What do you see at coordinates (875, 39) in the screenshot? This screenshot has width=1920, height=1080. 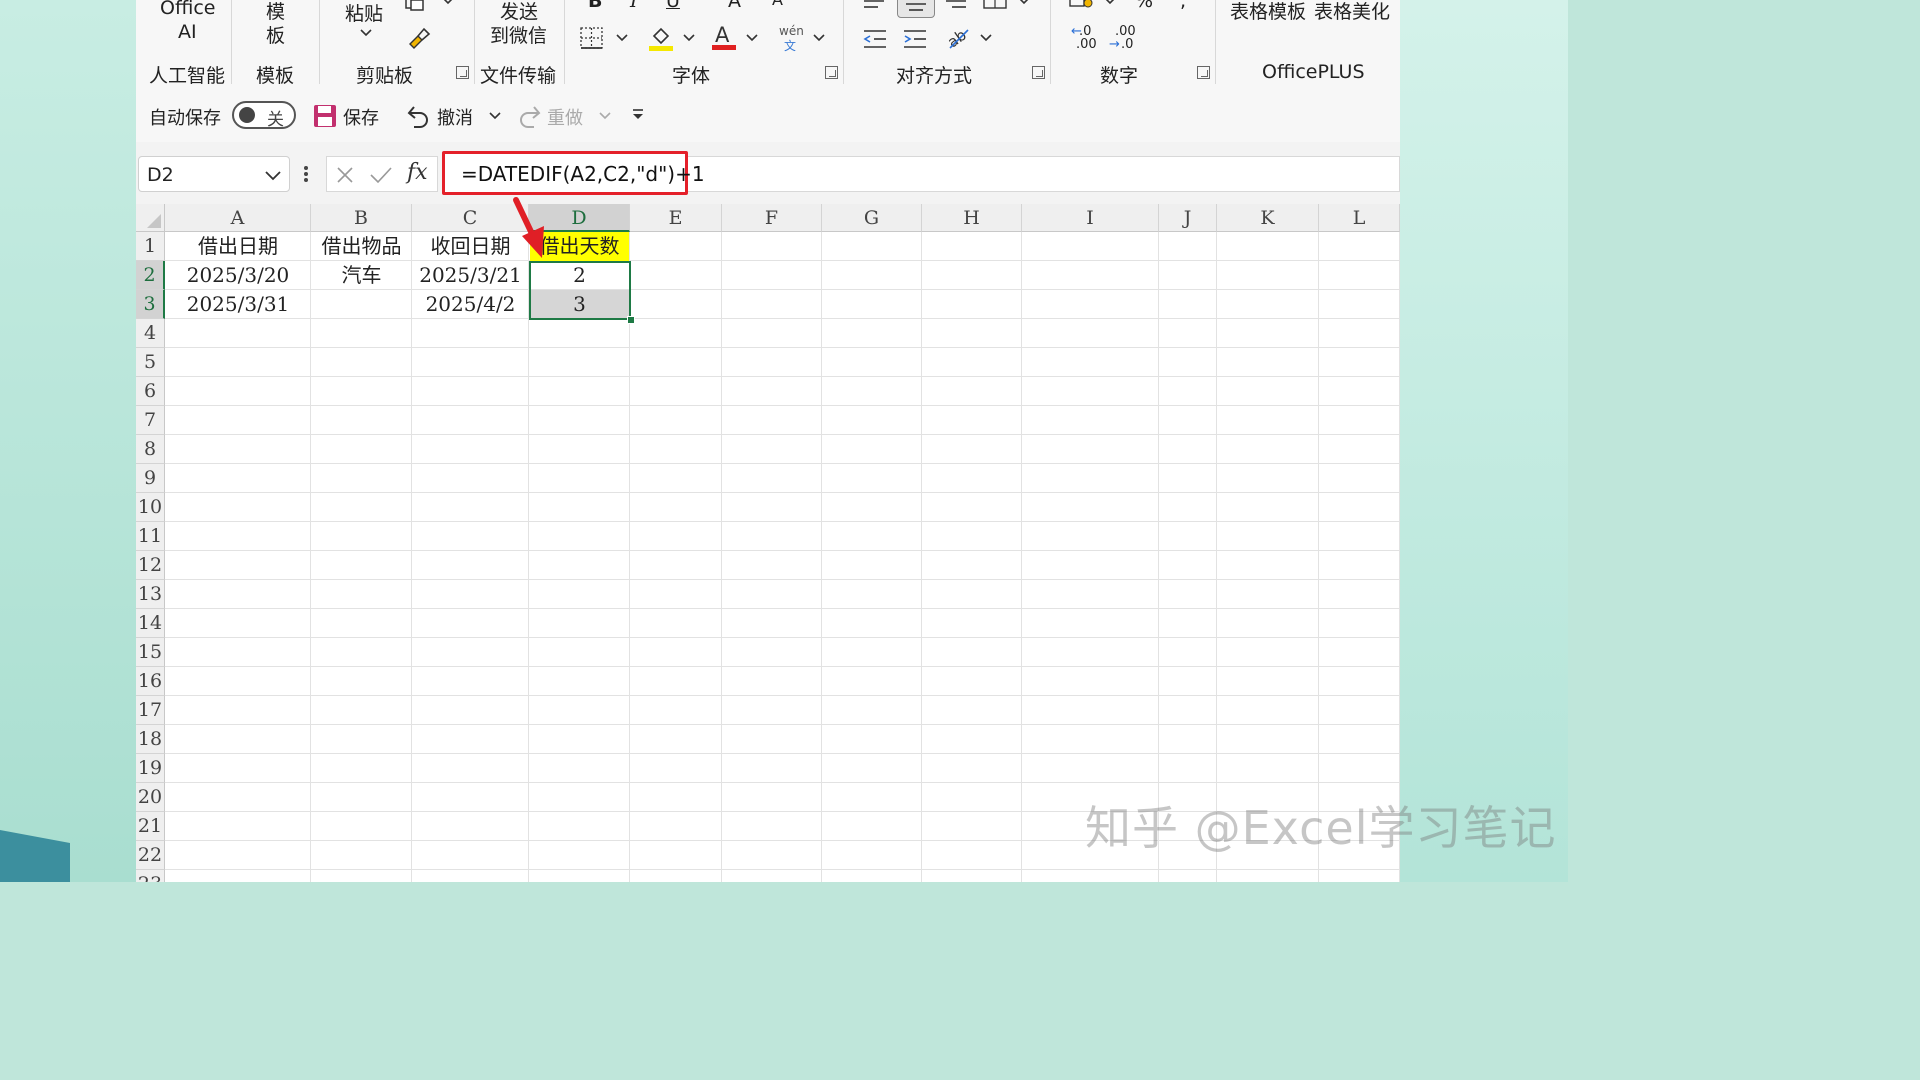 I see `decrease-indent-icon` at bounding box center [875, 39].